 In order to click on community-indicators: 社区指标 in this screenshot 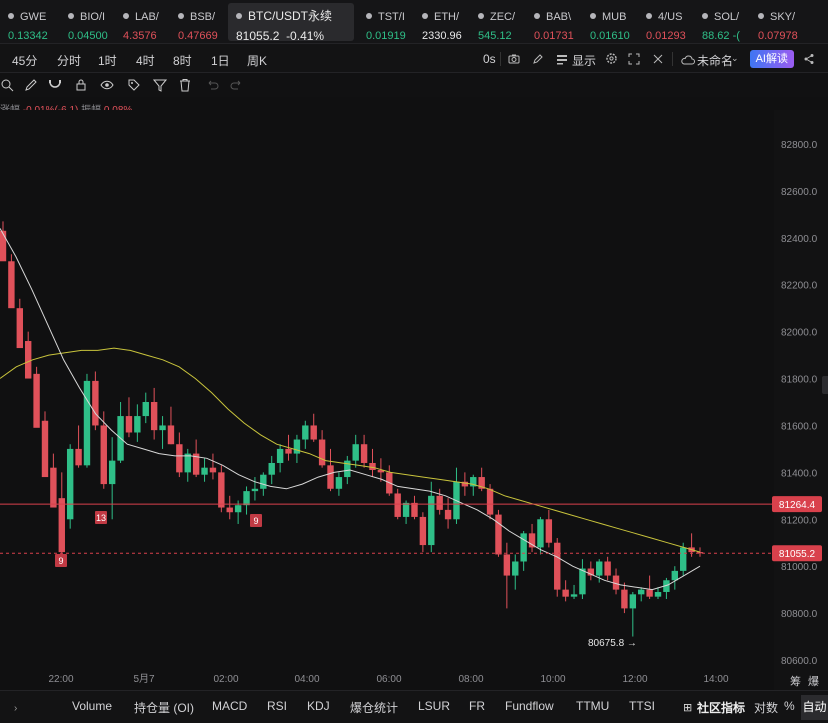, I will do `click(721, 707)`.